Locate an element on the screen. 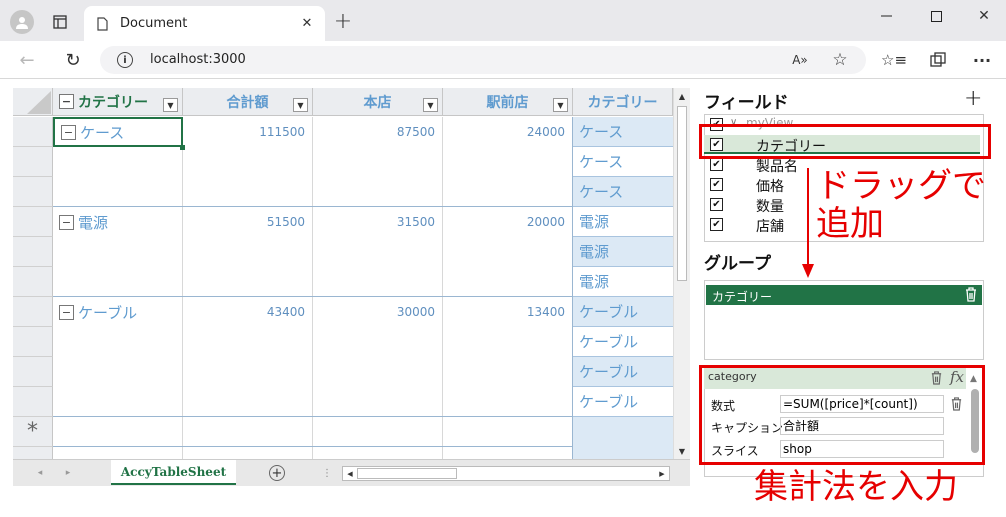  profile-avatar-icon is located at coordinates (22, 22).